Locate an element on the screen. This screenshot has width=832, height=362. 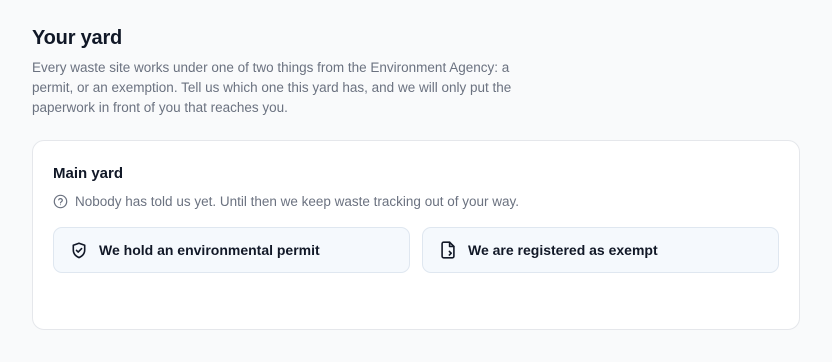
yard-name: Main yard is located at coordinates (88, 173).